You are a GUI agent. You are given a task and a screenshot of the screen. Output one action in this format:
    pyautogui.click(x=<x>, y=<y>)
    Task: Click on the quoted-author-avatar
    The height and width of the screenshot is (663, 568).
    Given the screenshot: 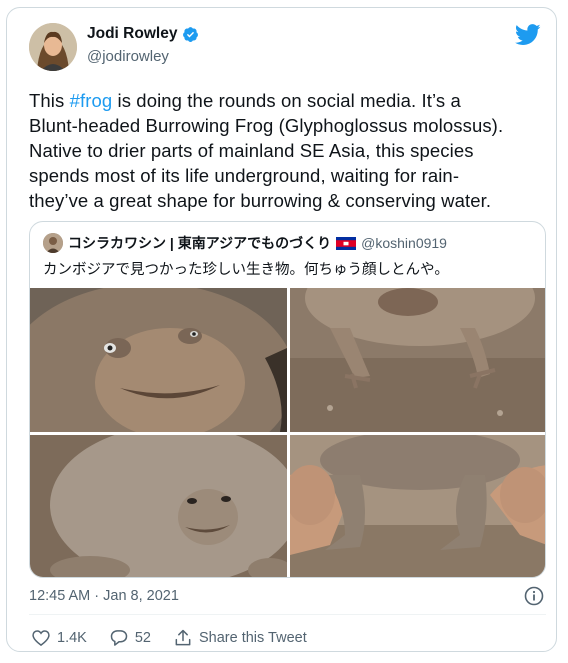 What is the action you would take?
    pyautogui.click(x=53, y=243)
    